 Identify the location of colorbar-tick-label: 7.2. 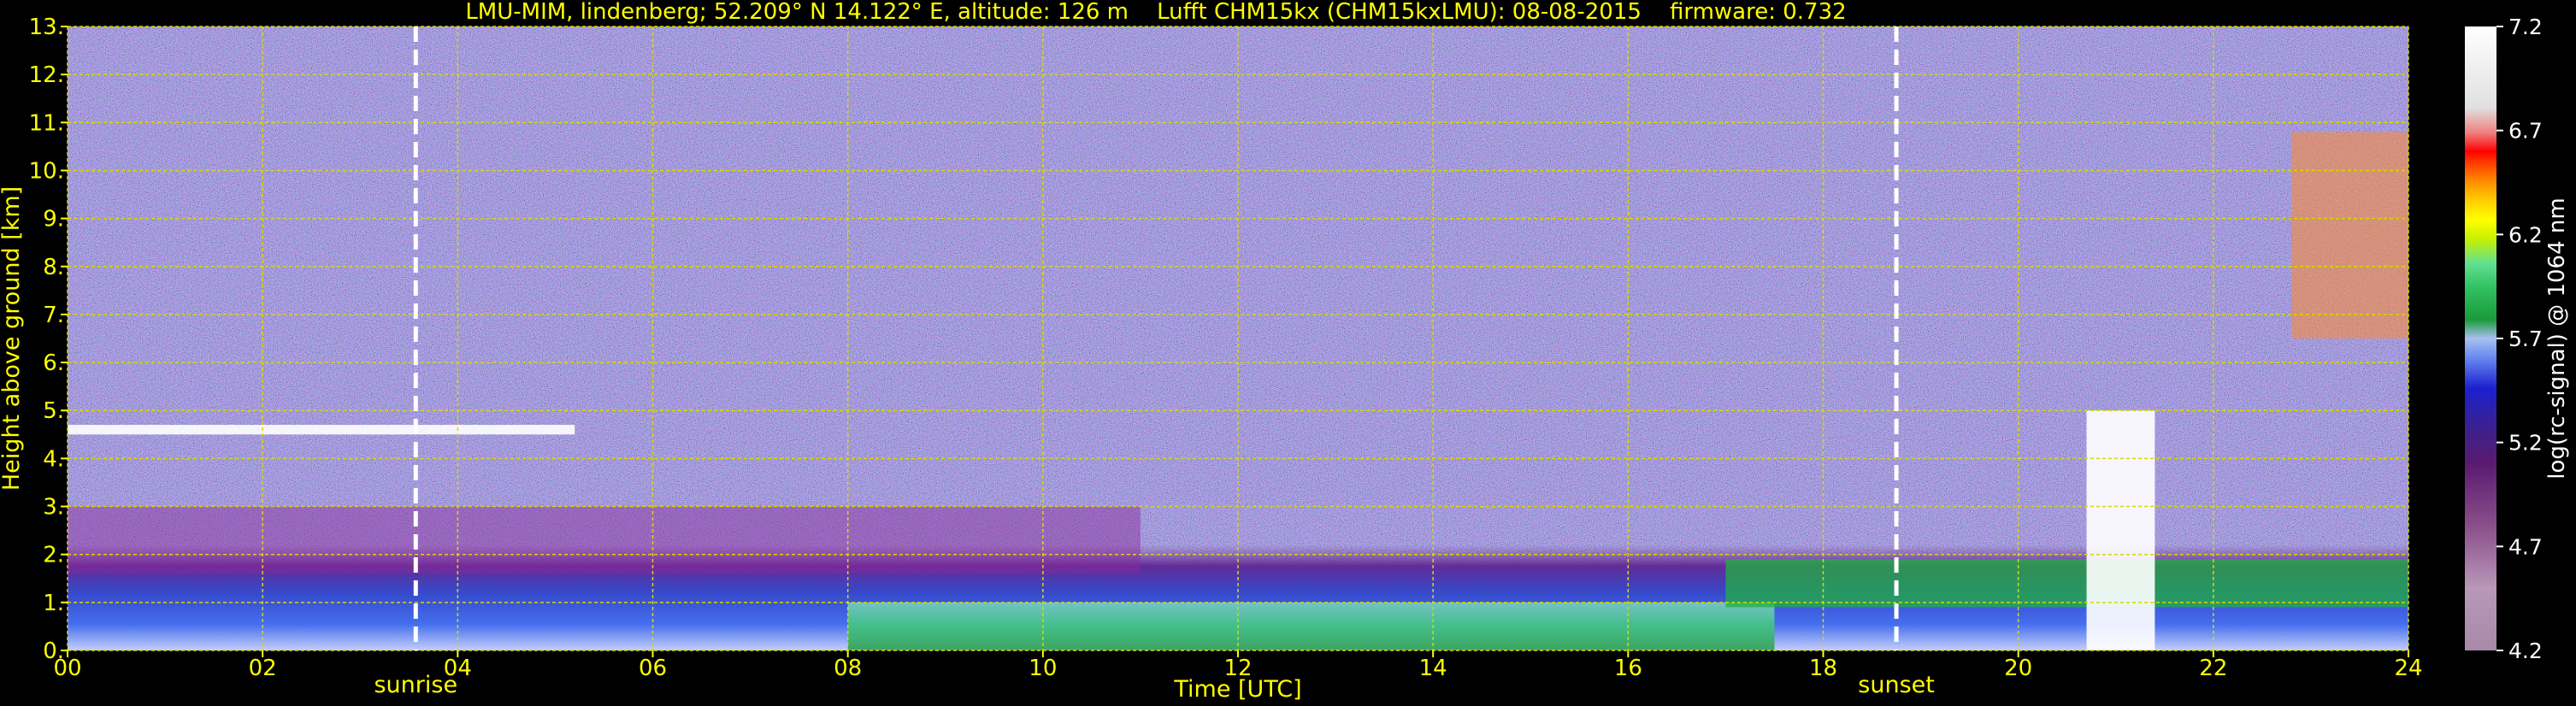
(2525, 27).